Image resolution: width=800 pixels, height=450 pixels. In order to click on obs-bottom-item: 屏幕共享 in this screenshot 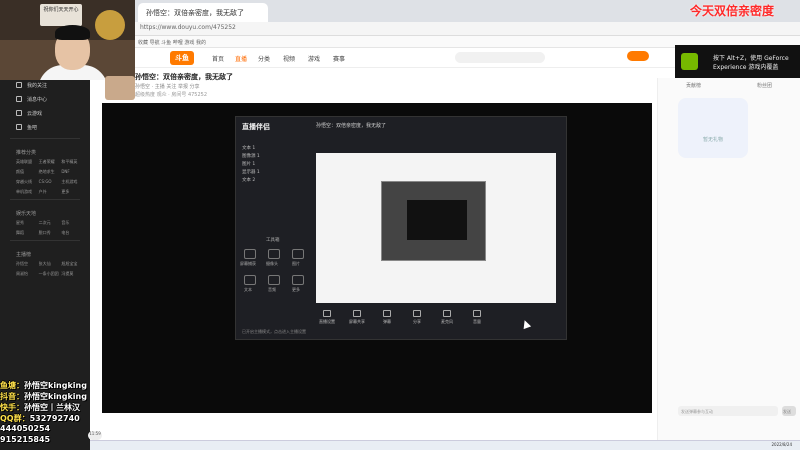, I will do `click(357, 317)`.